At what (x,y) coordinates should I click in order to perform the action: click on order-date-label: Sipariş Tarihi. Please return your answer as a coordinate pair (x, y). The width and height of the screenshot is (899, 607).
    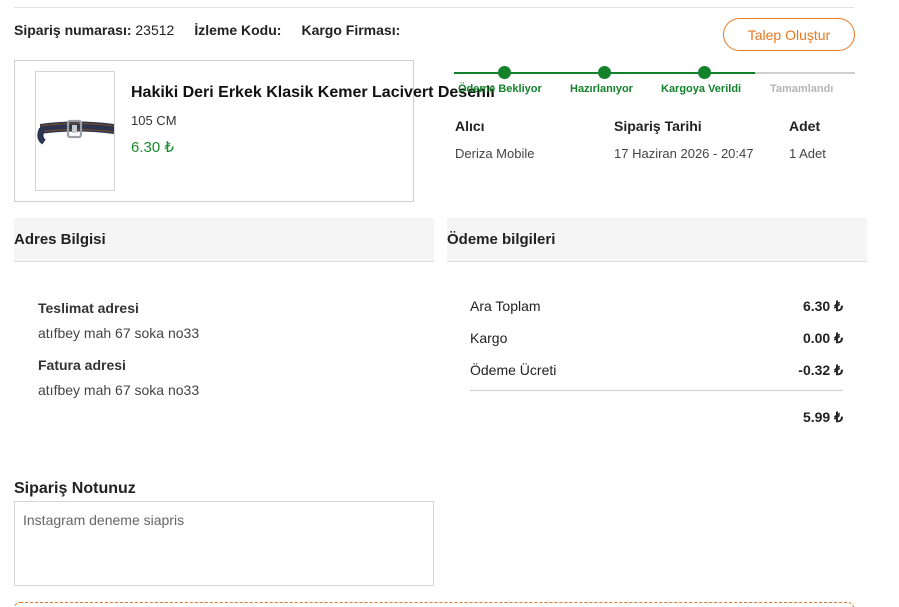
    Looking at the image, I should click on (658, 126).